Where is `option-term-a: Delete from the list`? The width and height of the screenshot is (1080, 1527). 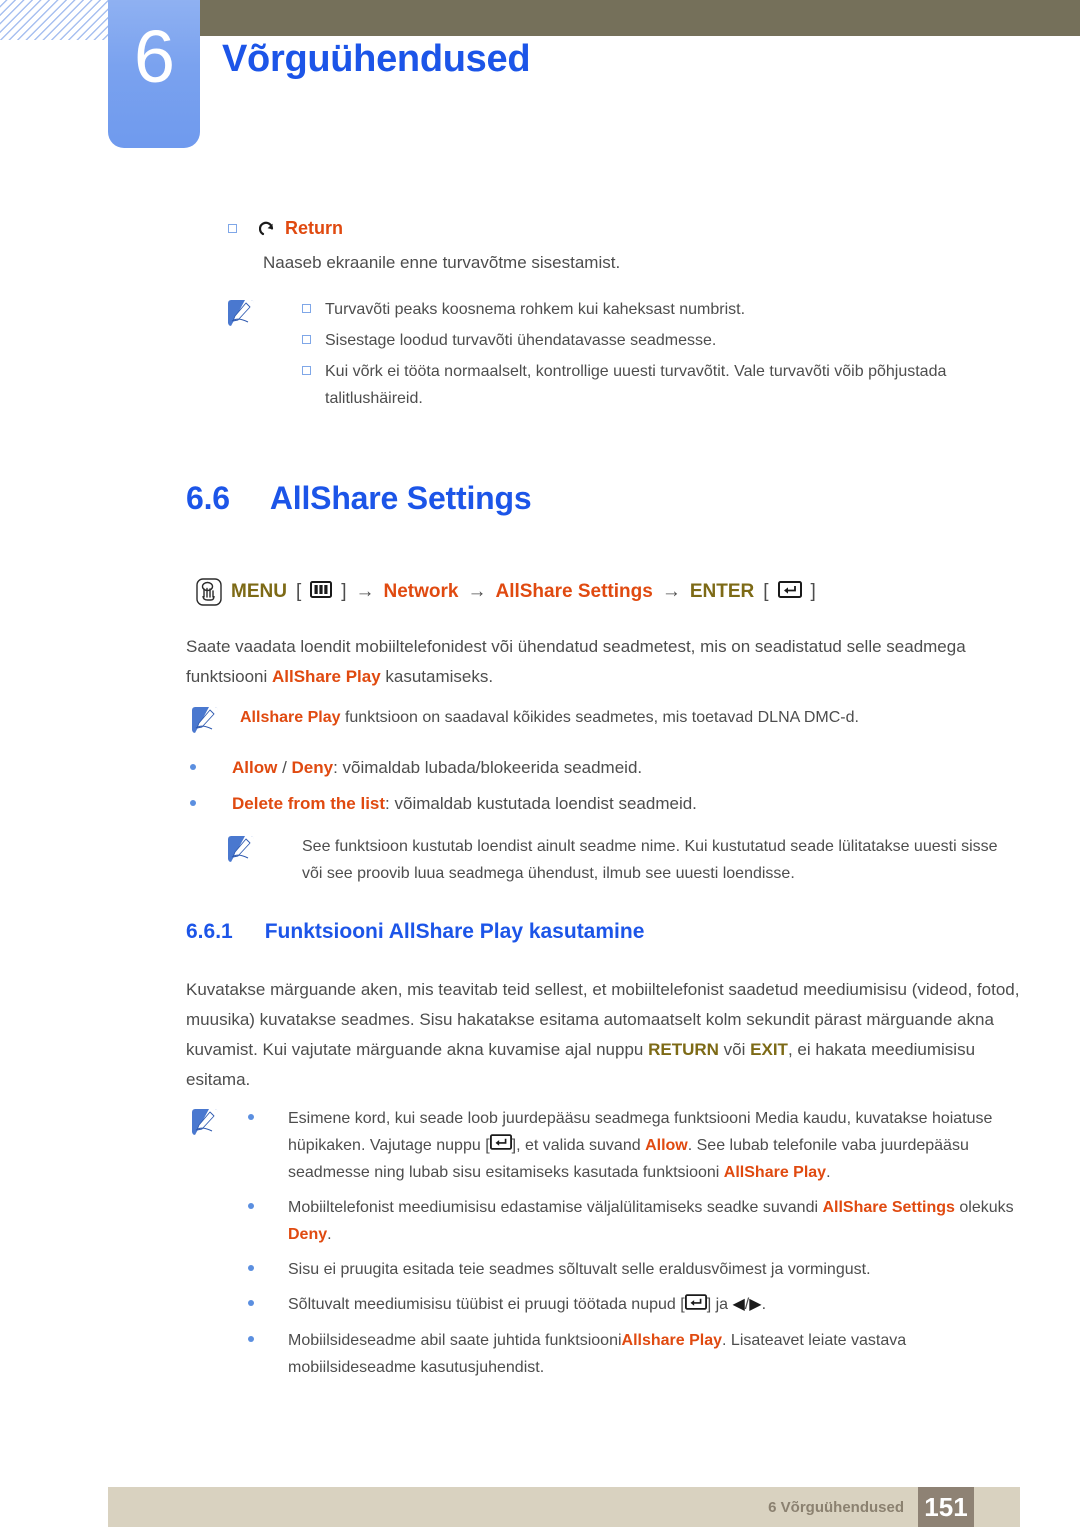 option-term-a: Delete from the list is located at coordinates (309, 803).